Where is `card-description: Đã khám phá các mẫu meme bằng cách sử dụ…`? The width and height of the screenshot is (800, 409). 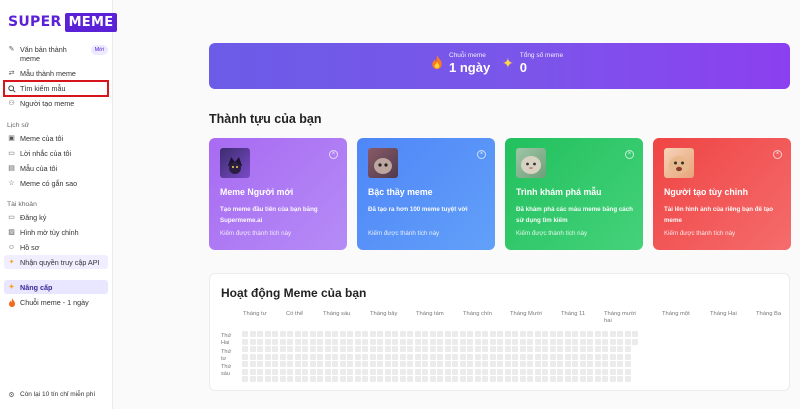
card-description: Đã khám phá các mẫu meme bằng cách sử dụ… is located at coordinates (574, 215).